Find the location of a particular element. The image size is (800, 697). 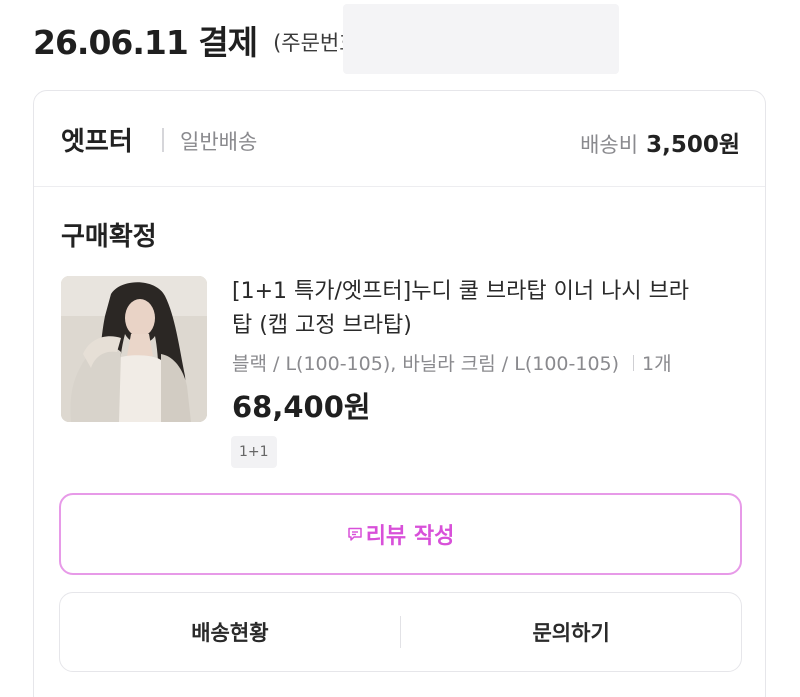

write-review-button: 리뷰 작성 is located at coordinates (400, 534).